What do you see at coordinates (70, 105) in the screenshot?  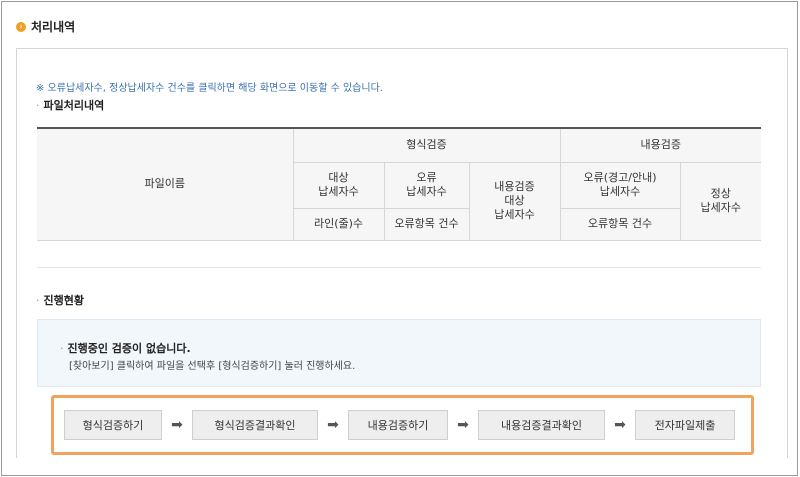 I see `file-section-title: · 파일처리내역` at bounding box center [70, 105].